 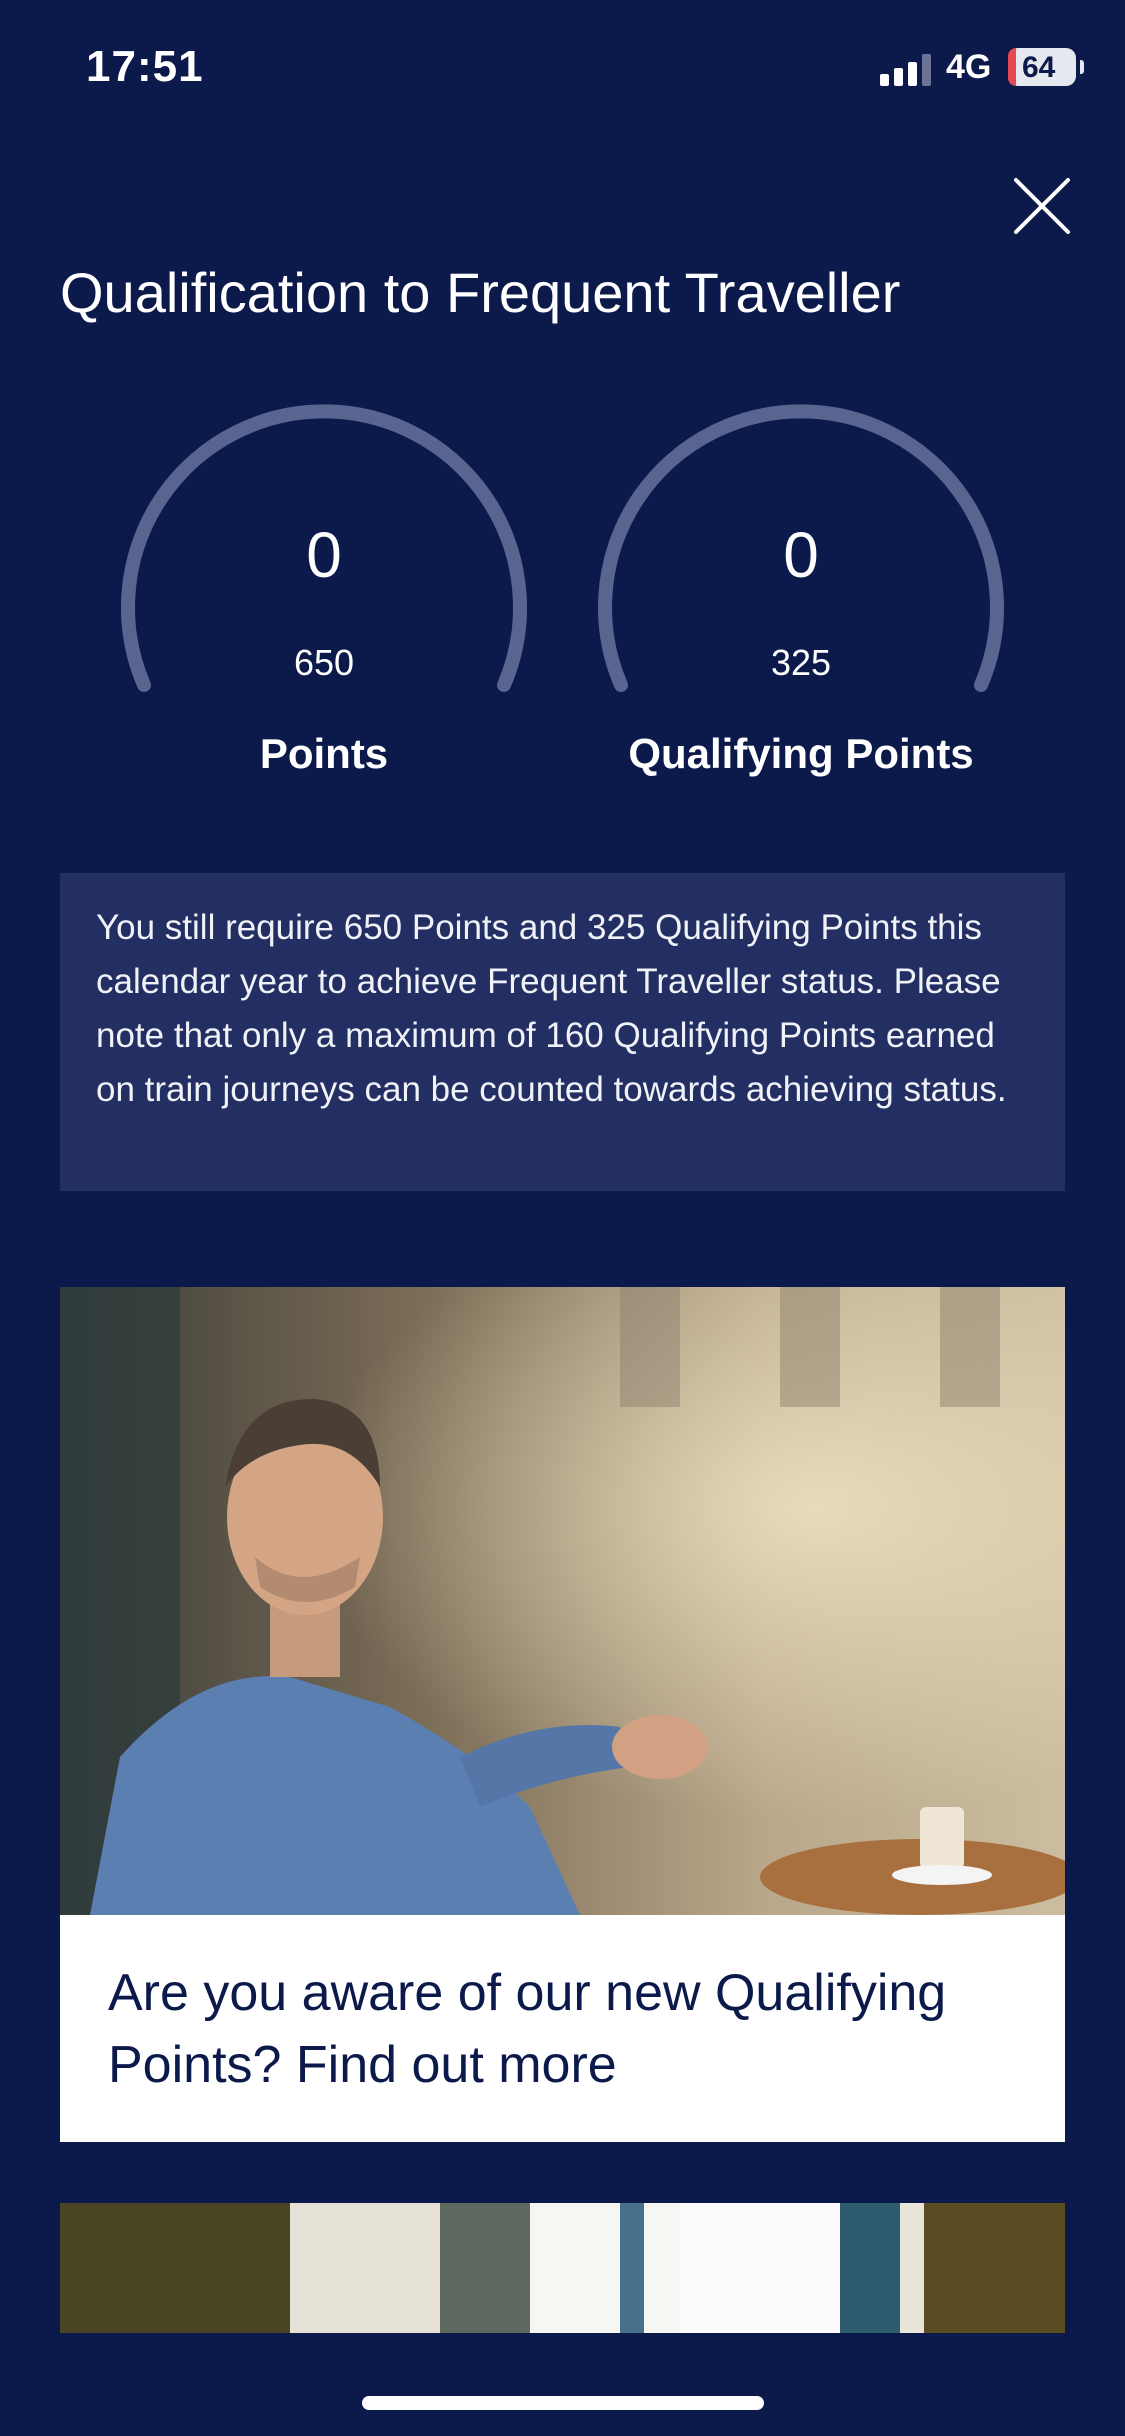 I want to click on qualifying-points-label: Qualifying Points, so click(x=801, y=753).